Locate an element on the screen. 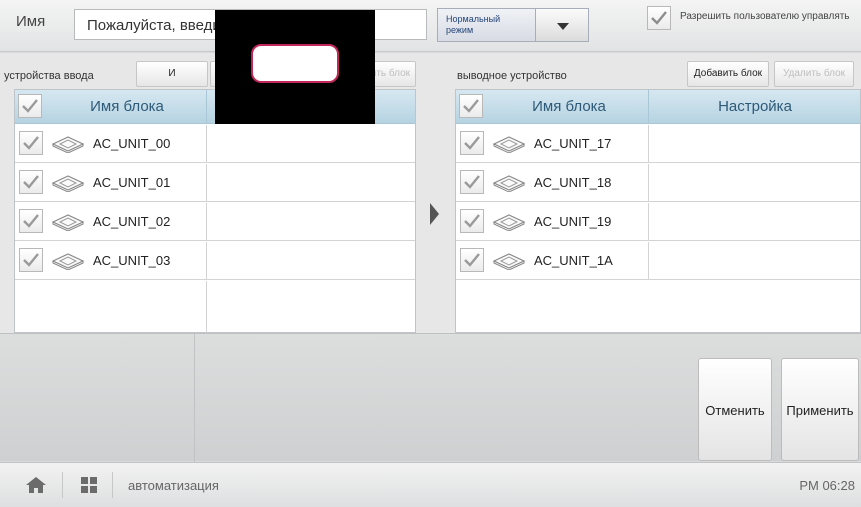  apply-button: Применить is located at coordinates (820, 409).